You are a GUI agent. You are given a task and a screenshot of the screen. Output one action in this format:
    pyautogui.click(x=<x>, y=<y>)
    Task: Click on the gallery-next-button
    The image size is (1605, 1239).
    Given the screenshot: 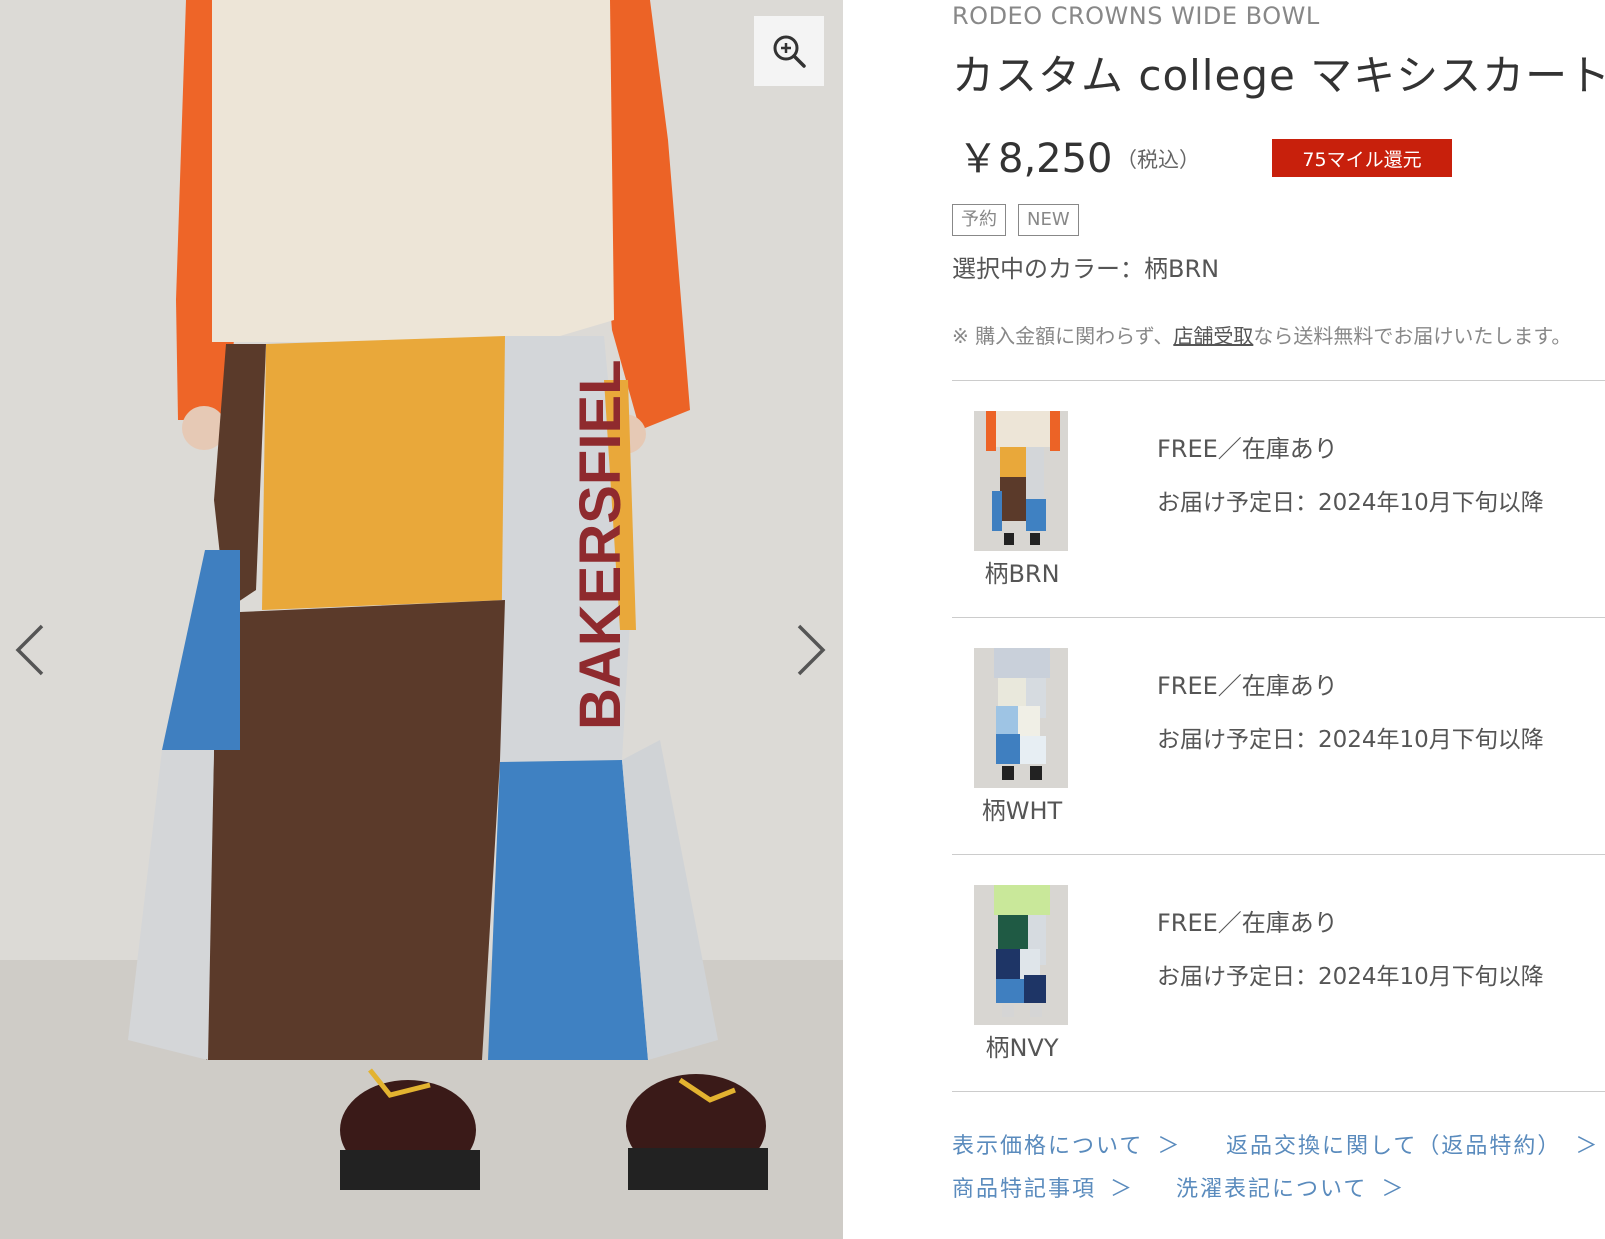 What is the action you would take?
    pyautogui.click(x=811, y=650)
    